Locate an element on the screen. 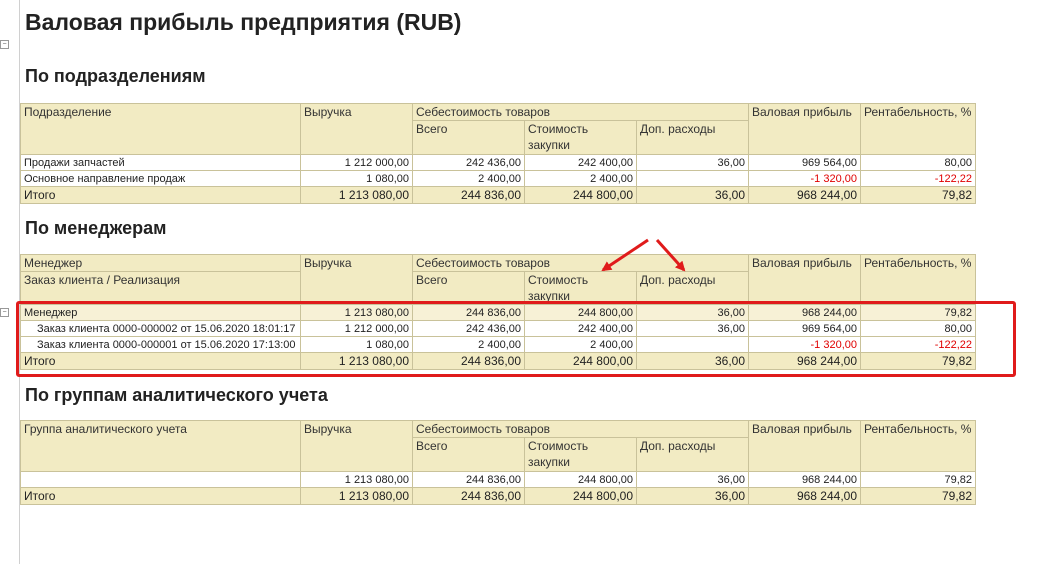 This screenshot has height=564, width=1054. col-header-analytics-group: Группа аналитического учета is located at coordinates (160, 446).